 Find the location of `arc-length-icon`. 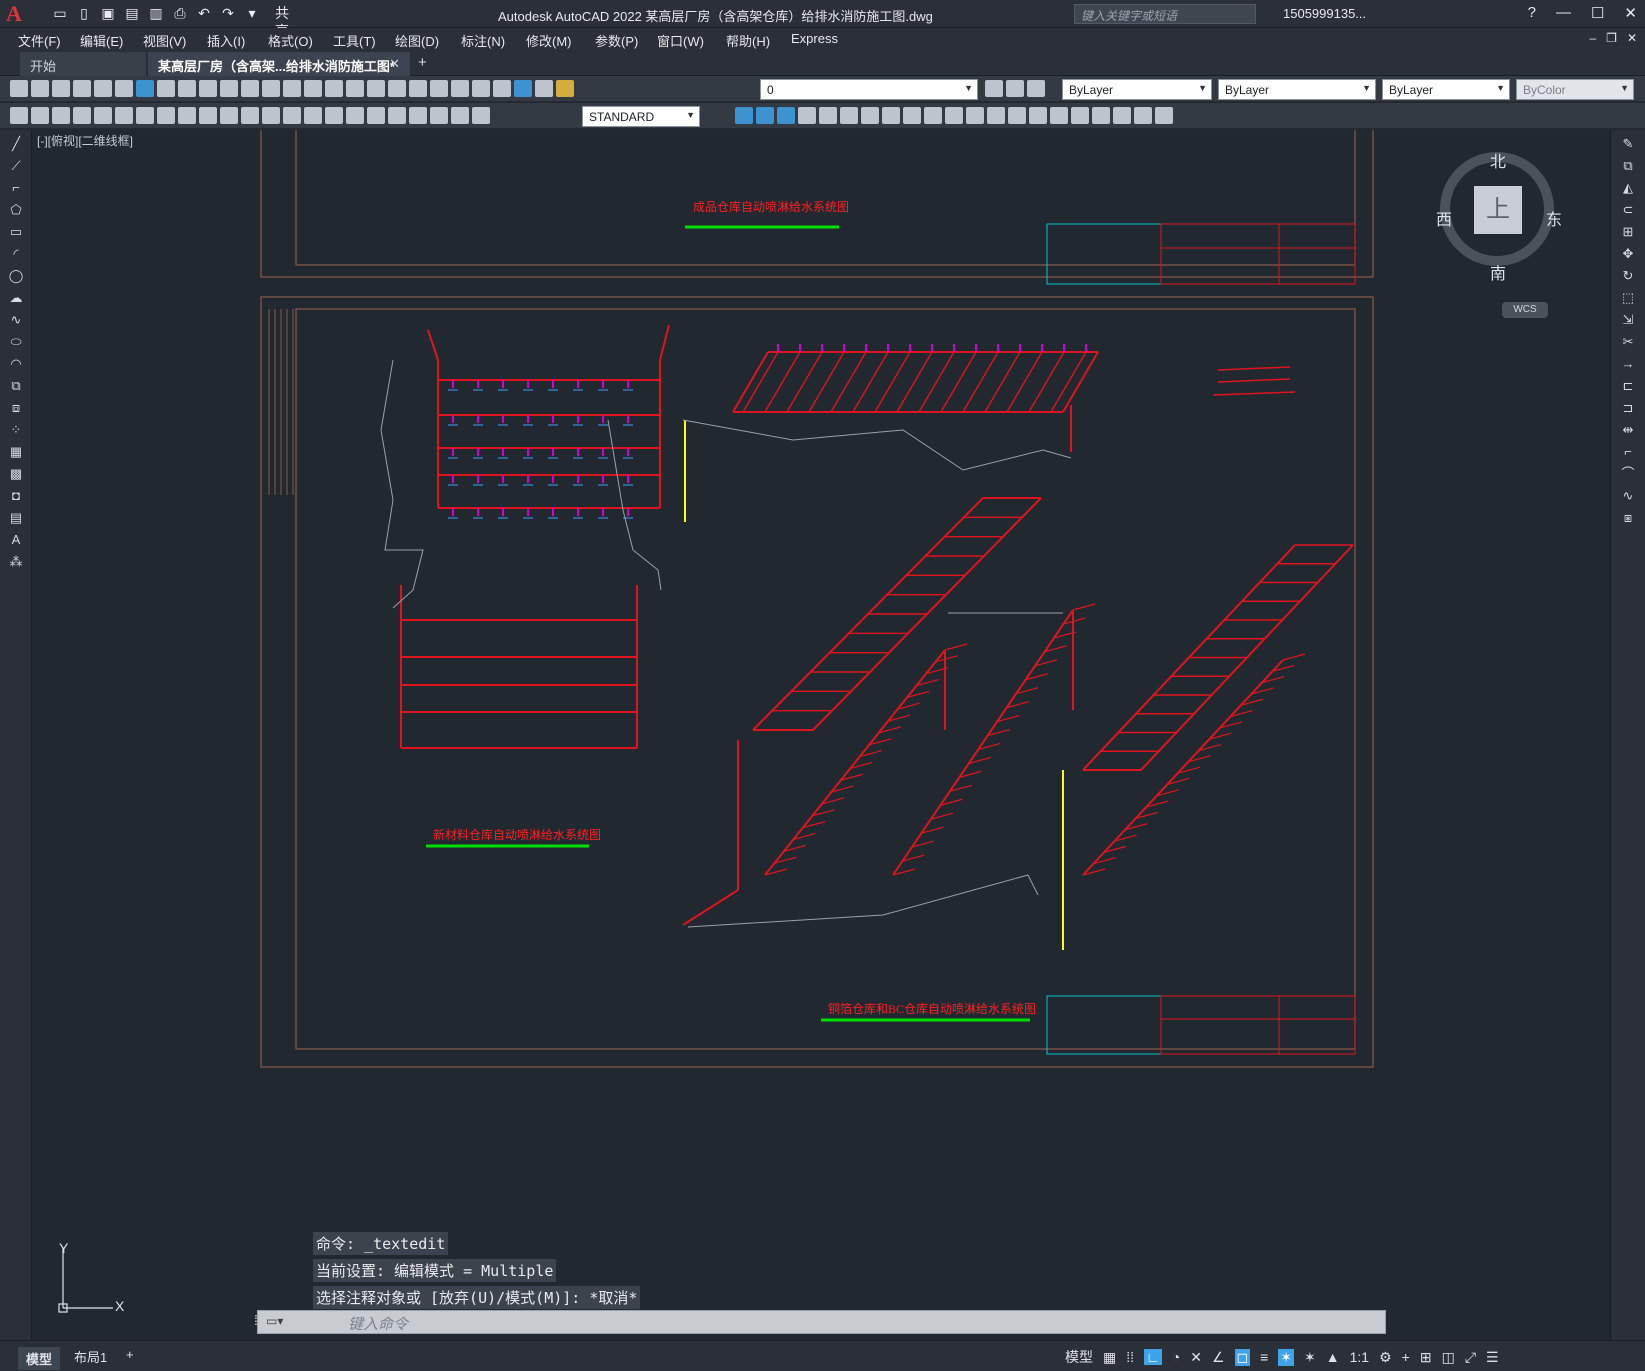

arc-length-icon is located at coordinates (124, 115).